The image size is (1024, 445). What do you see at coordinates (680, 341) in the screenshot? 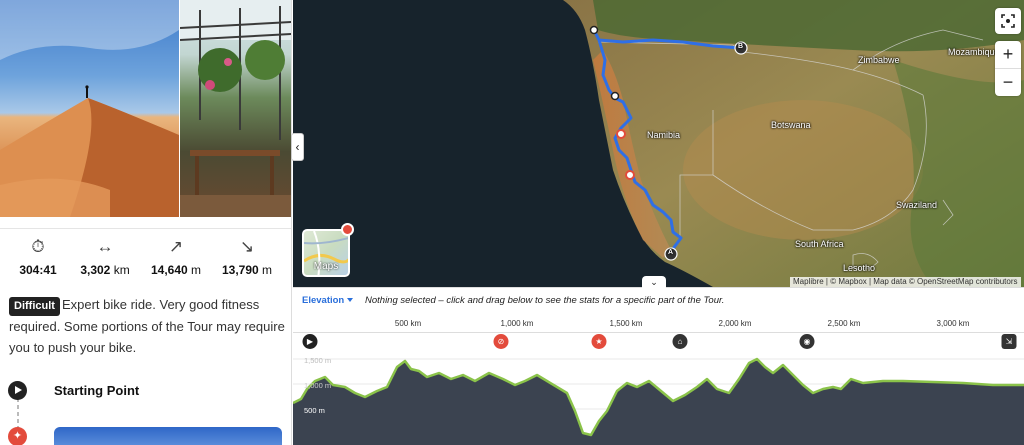
I see `museum-poi-icon: ⌂` at bounding box center [680, 341].